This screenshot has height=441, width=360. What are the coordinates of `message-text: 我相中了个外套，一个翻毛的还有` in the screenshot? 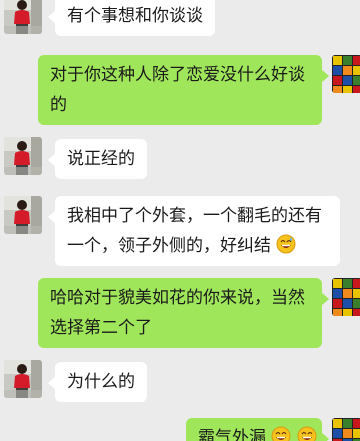 It's located at (194, 216).